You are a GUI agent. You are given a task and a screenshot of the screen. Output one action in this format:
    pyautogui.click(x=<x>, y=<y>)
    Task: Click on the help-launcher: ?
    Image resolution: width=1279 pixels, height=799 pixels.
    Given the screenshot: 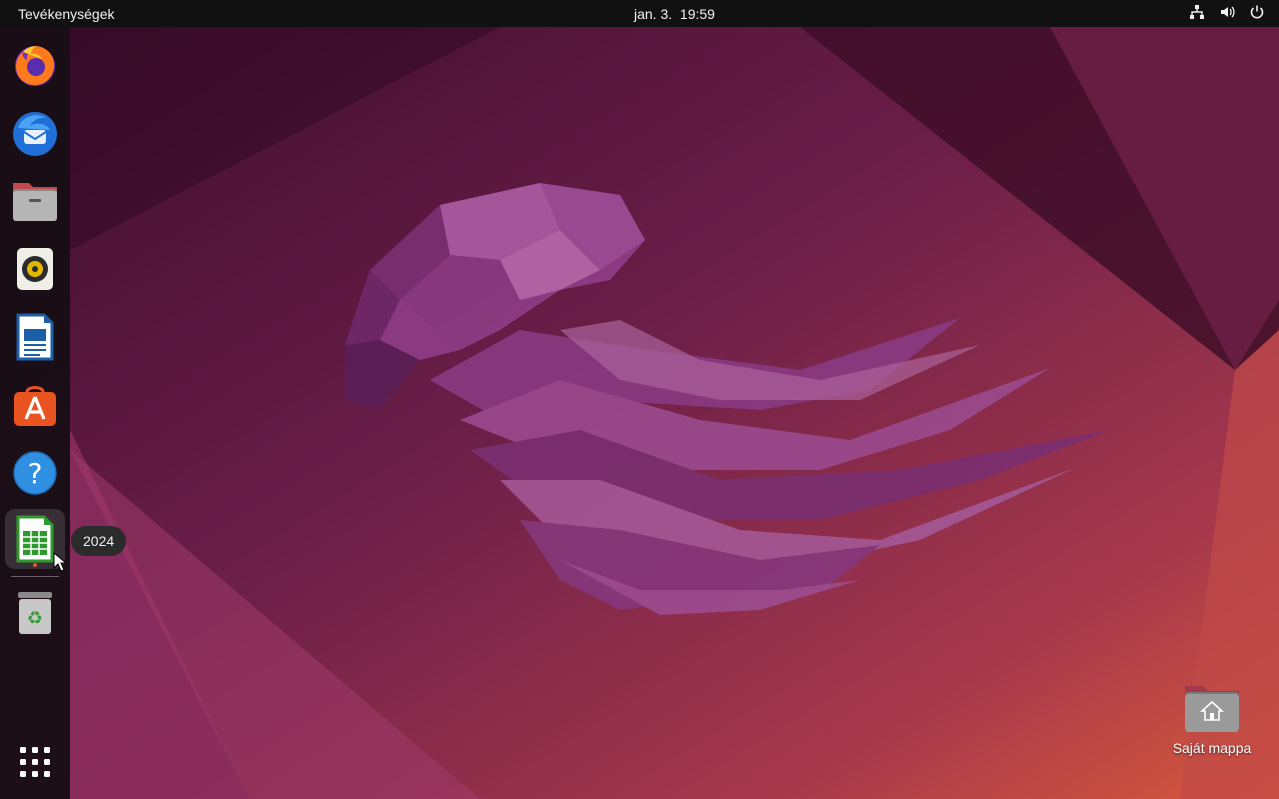 What is the action you would take?
    pyautogui.click(x=35, y=473)
    